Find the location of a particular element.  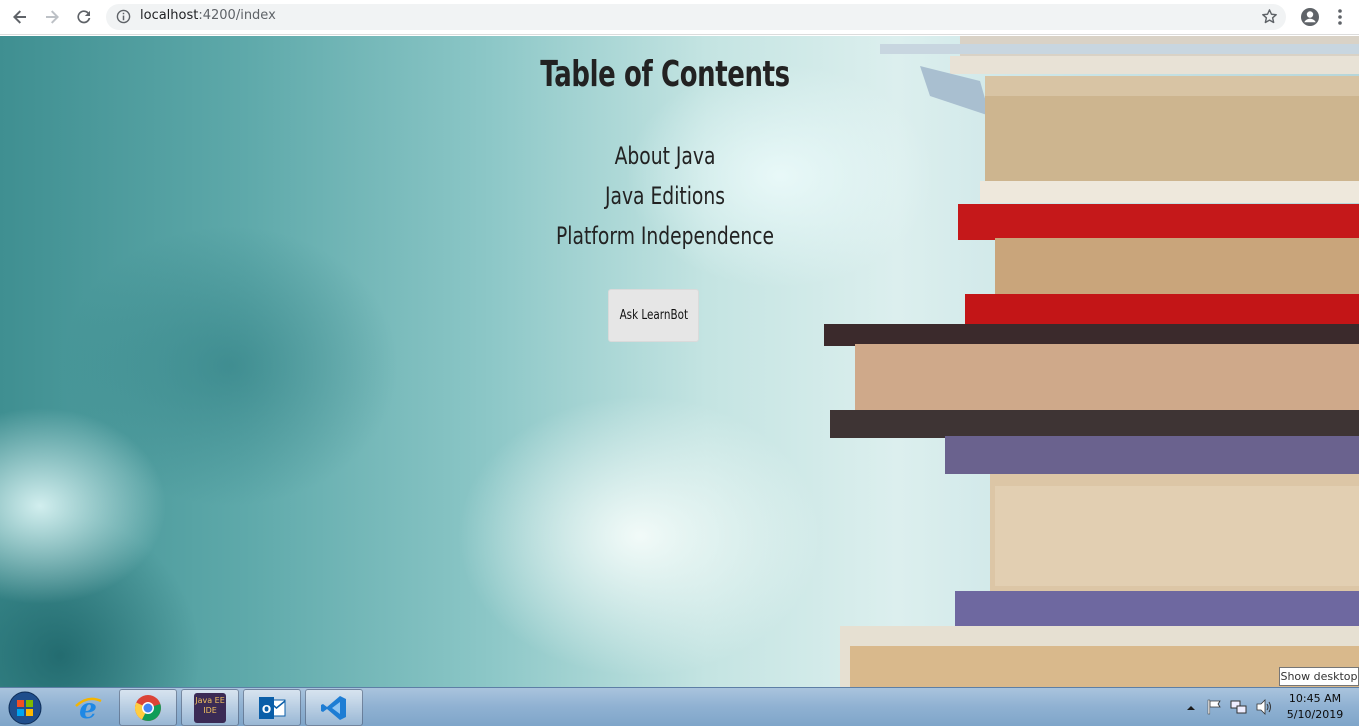

toc-link-java-editions: Java Editions is located at coordinates (664, 196).